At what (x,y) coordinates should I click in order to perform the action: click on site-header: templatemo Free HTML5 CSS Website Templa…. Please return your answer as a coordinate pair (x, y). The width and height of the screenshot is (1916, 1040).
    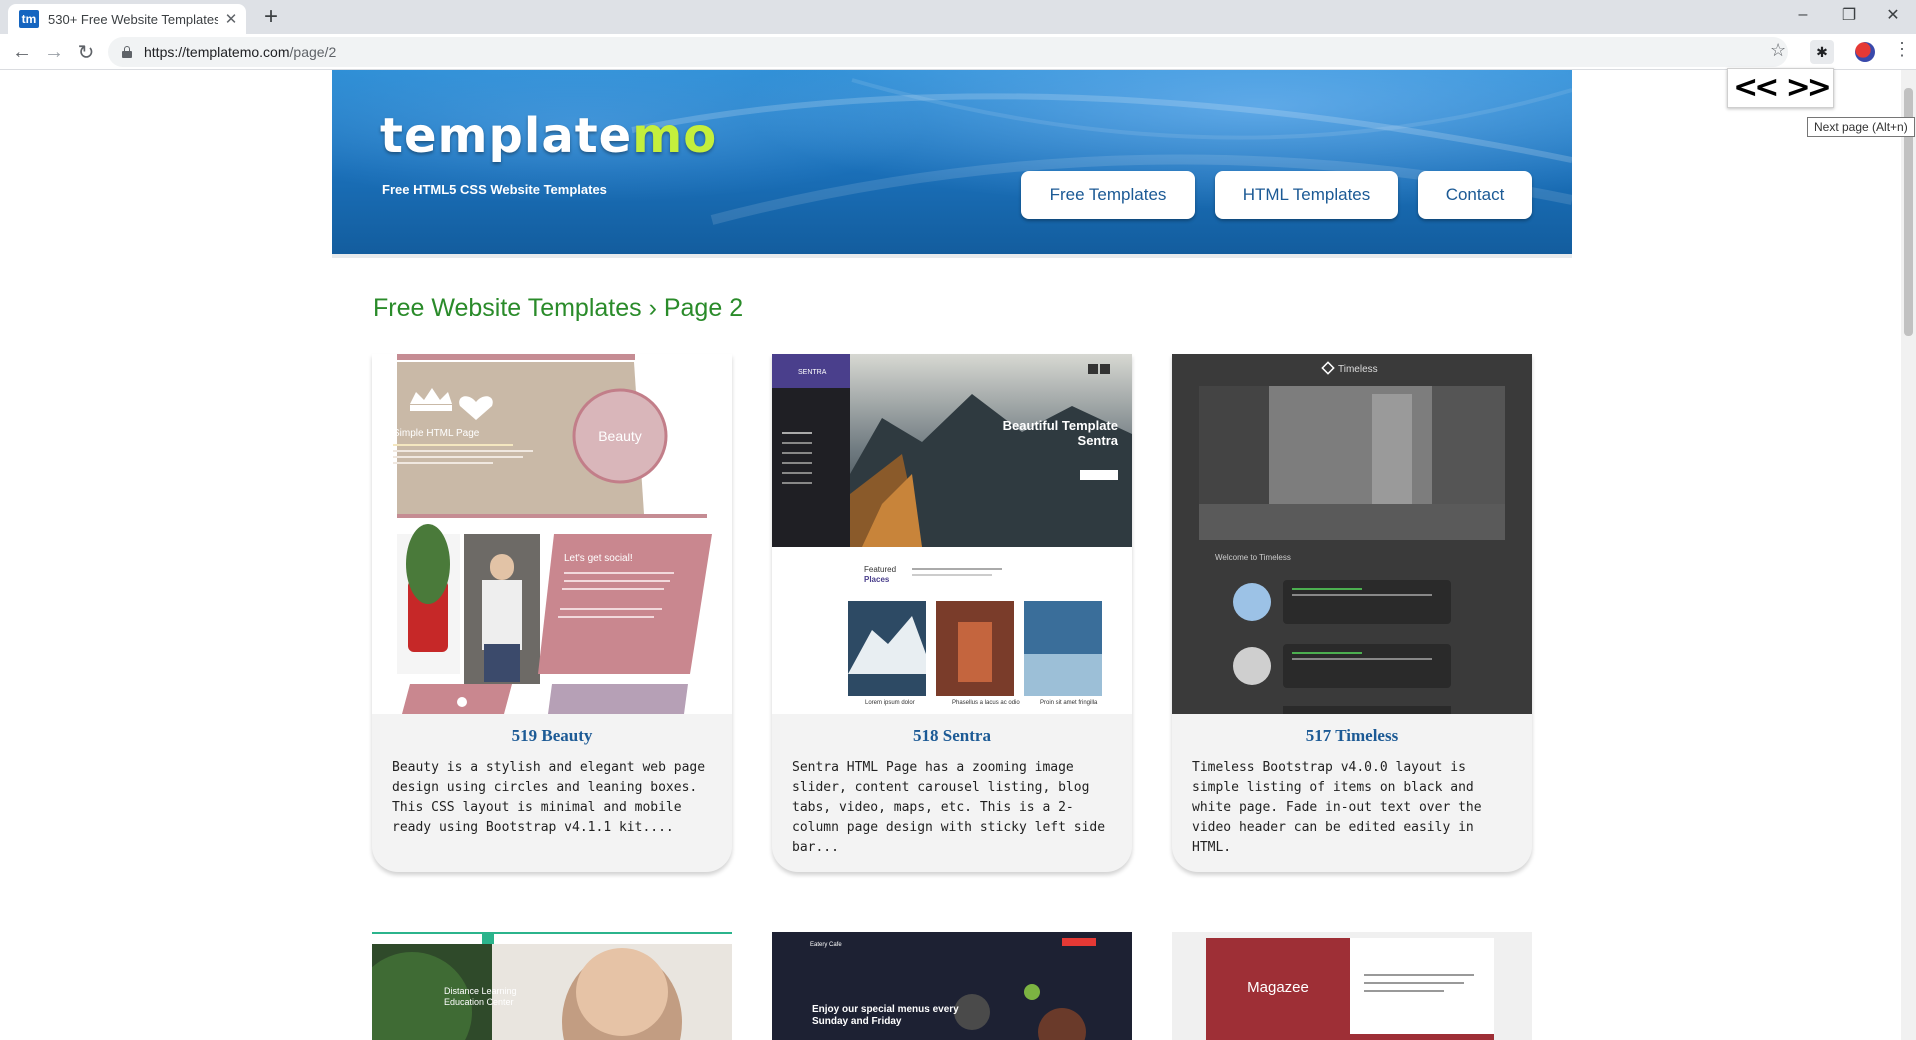
    Looking at the image, I should click on (952, 164).